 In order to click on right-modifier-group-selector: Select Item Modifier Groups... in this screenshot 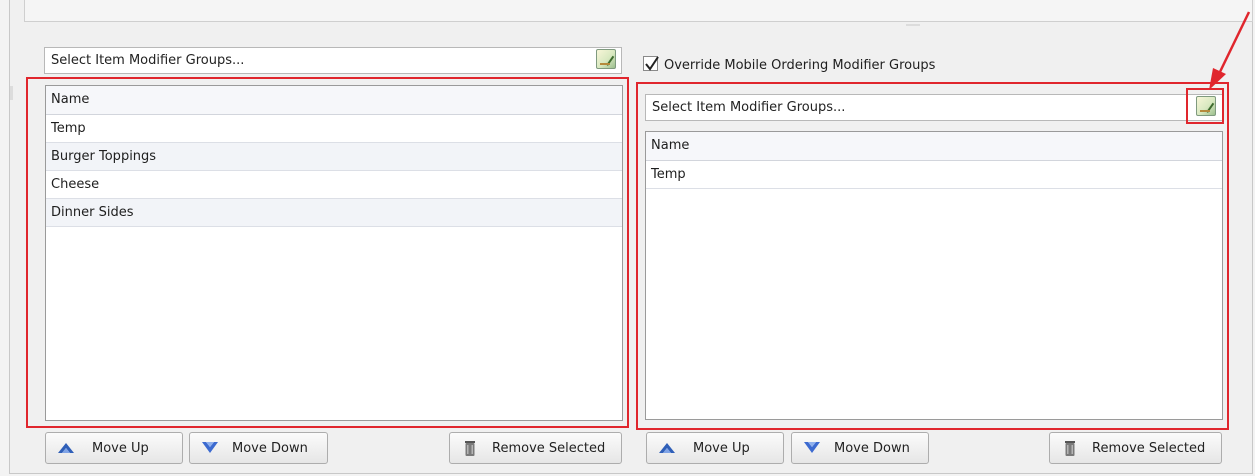, I will do `click(934, 107)`.